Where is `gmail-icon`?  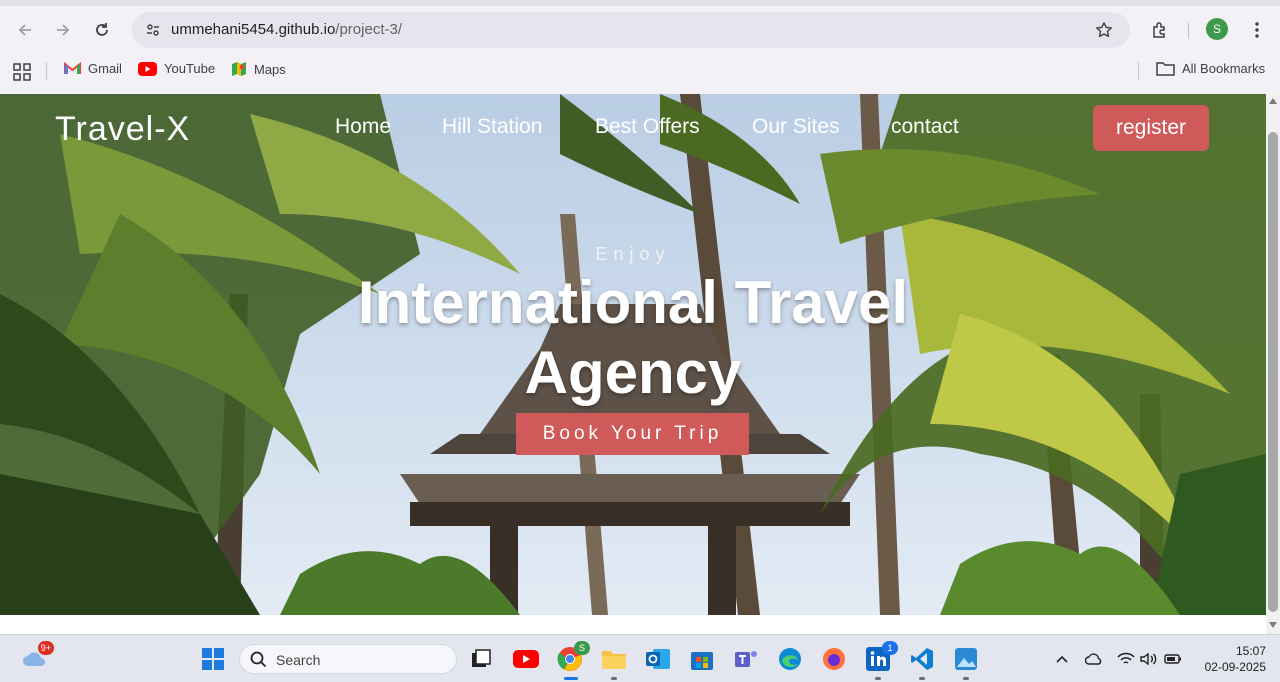 gmail-icon is located at coordinates (72, 68).